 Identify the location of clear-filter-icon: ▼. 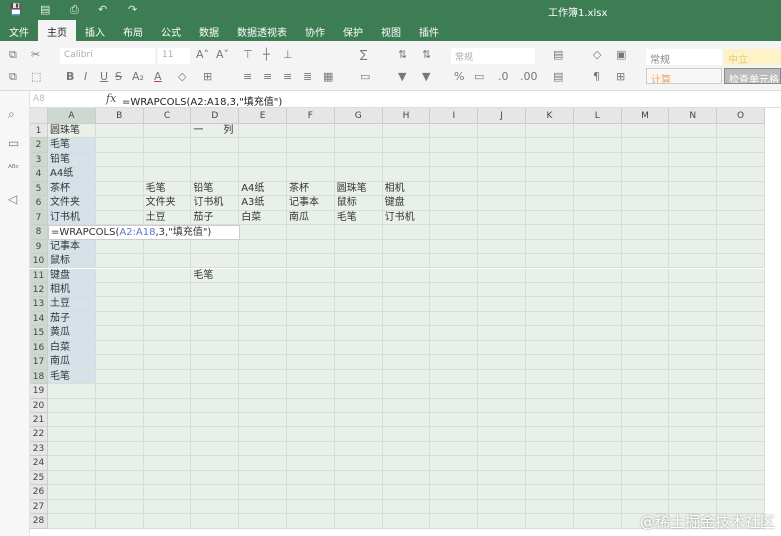
(426, 76).